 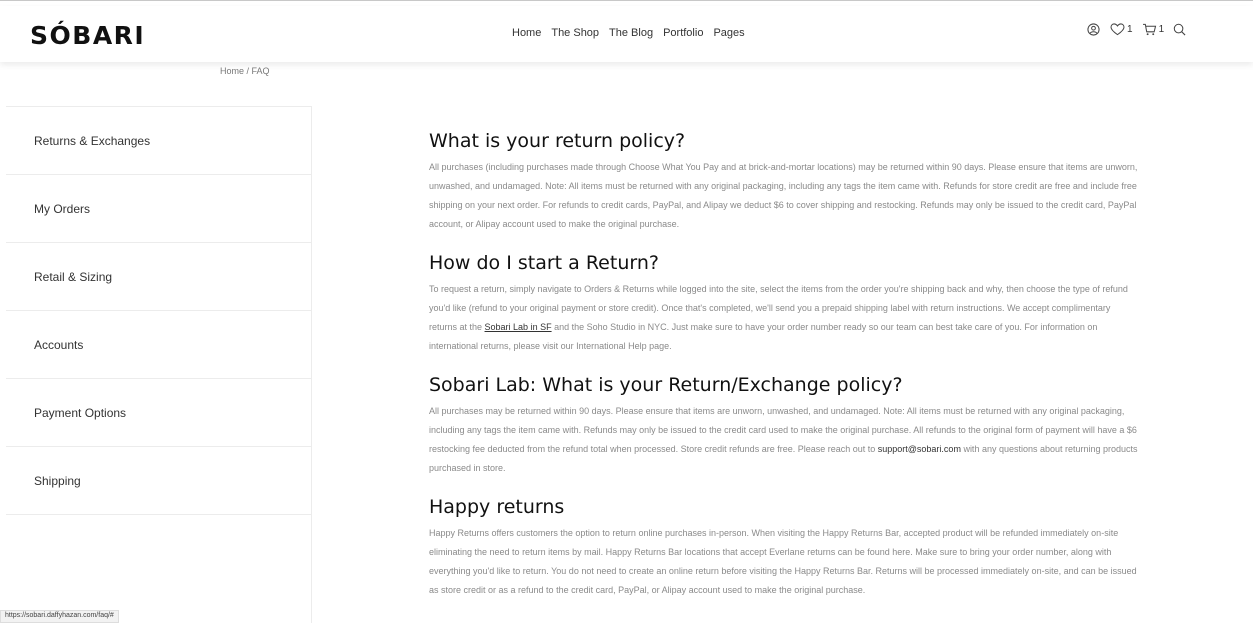 I want to click on site-logo: SÓBARI, so click(x=87, y=35).